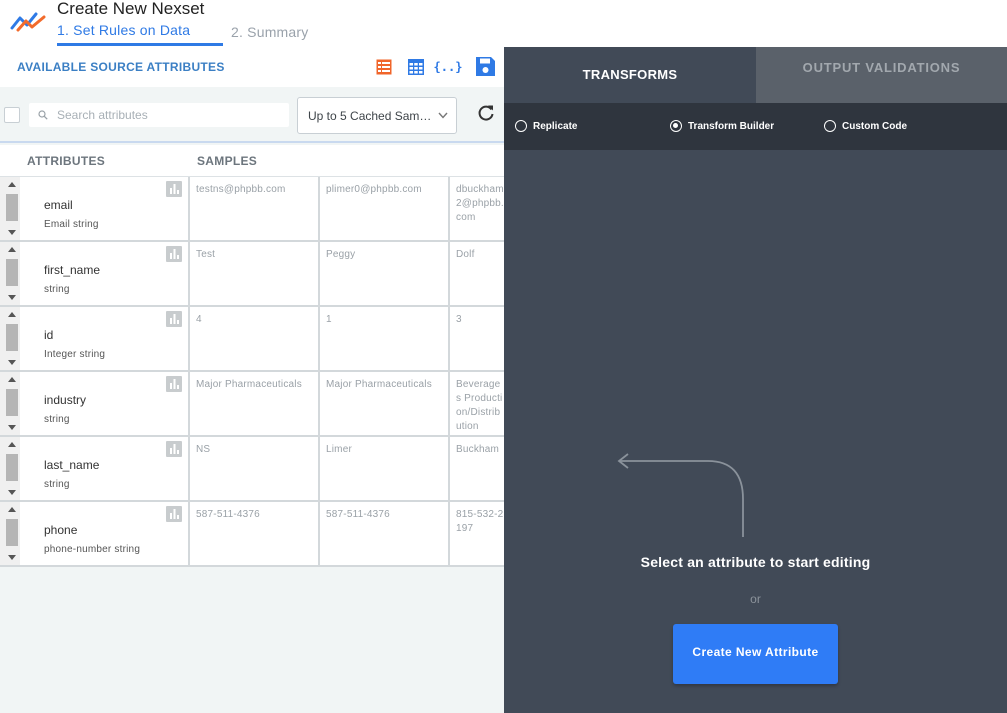  What do you see at coordinates (28, 22) in the screenshot?
I see `nexla-logo-icon` at bounding box center [28, 22].